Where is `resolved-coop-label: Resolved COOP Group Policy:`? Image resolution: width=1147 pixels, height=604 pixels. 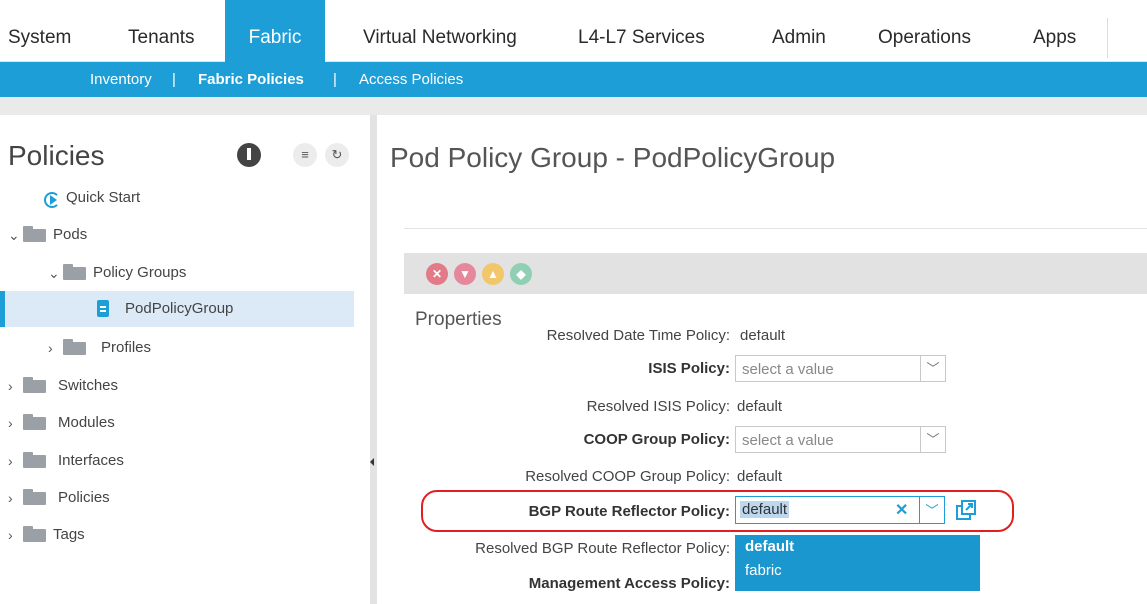
resolved-coop-label: Resolved COOP Group Policy: is located at coordinates (627, 476).